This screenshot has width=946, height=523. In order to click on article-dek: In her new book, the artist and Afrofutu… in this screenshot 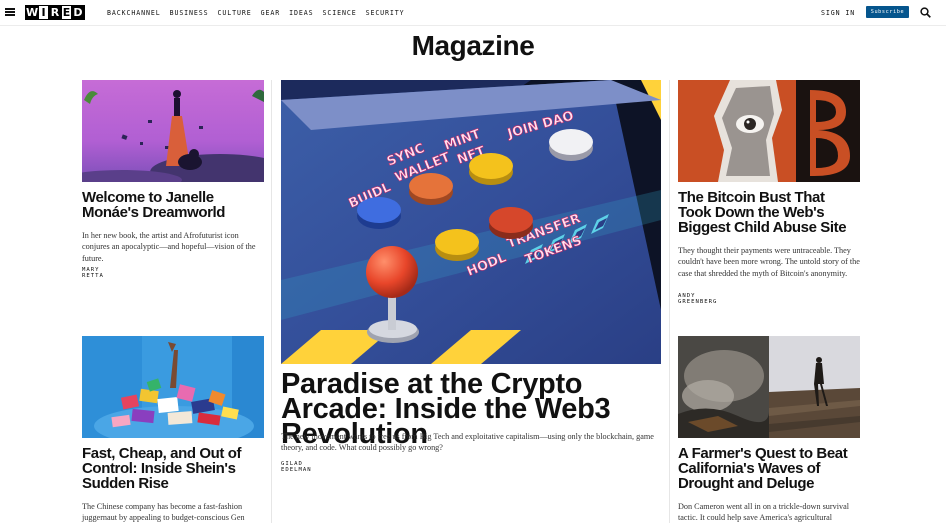, I will do `click(169, 247)`.